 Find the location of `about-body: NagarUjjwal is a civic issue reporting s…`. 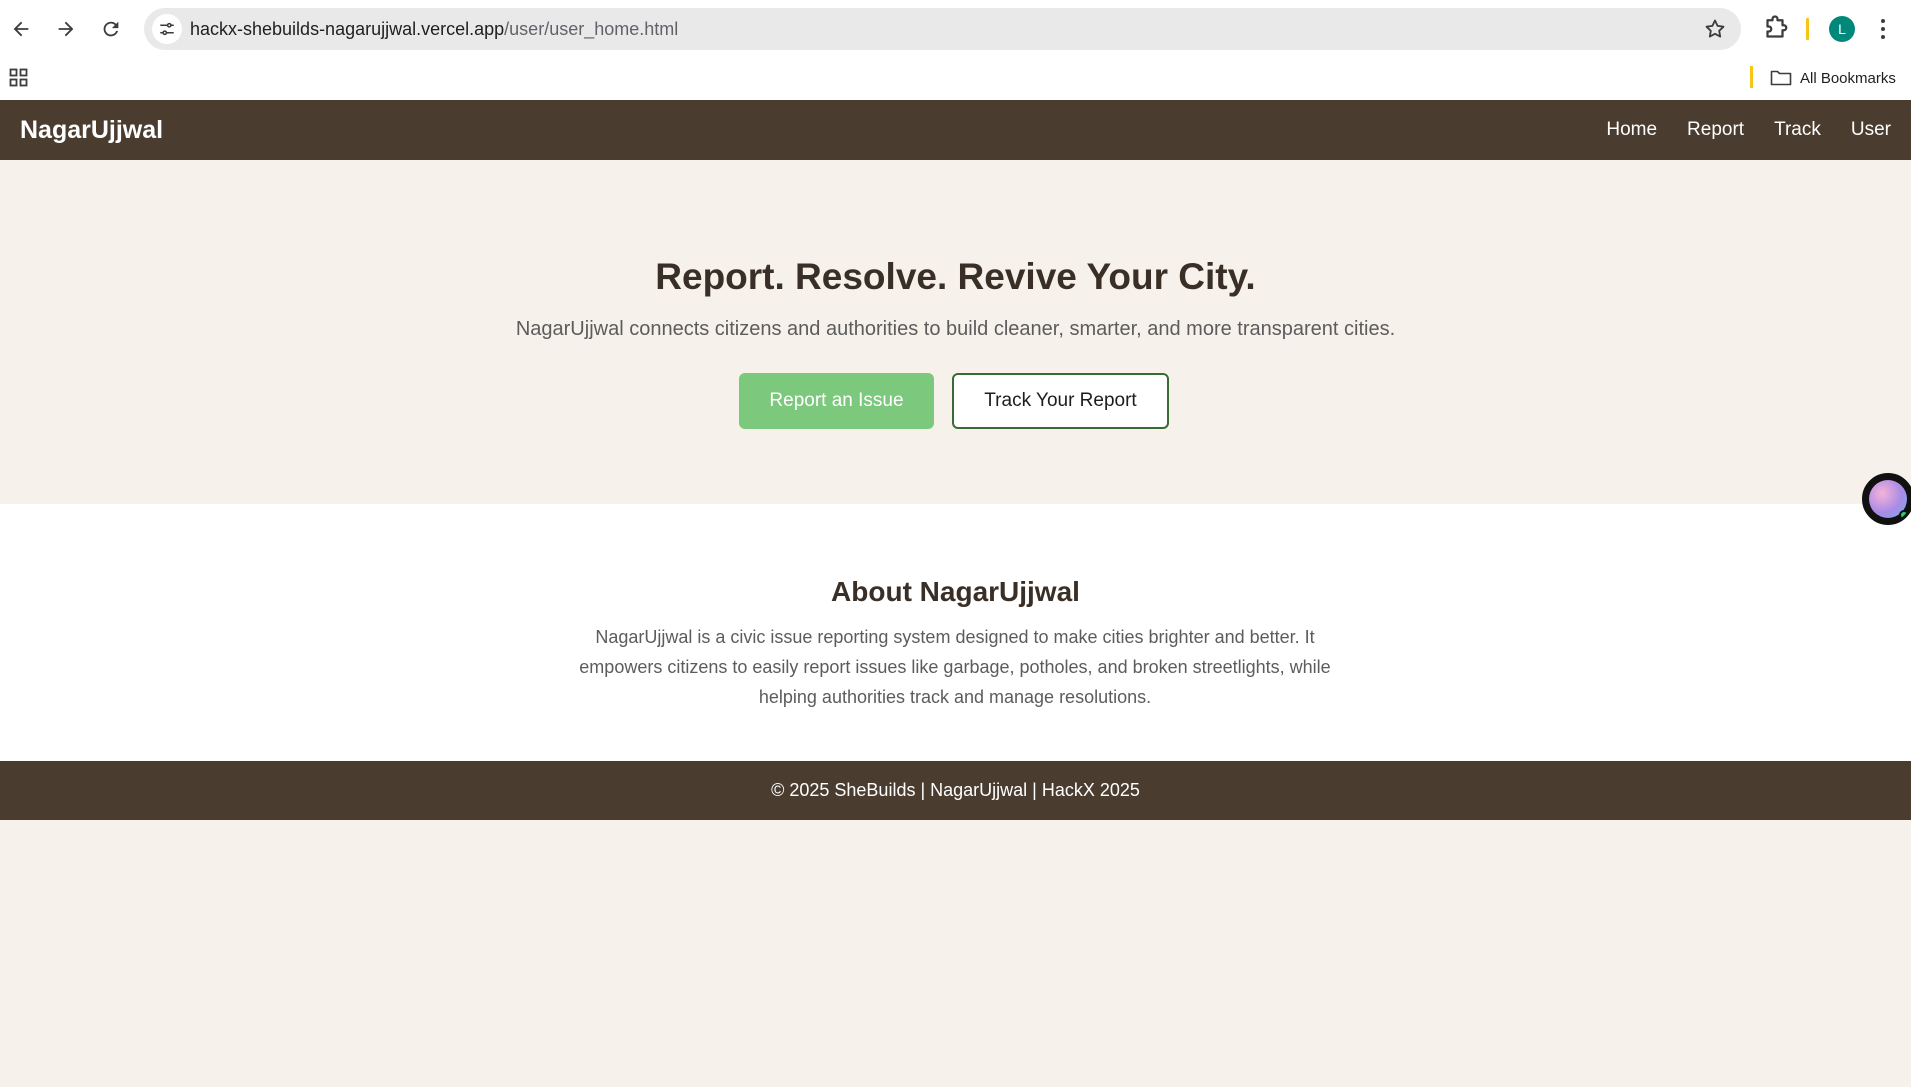

about-body: NagarUjjwal is a civic issue reporting s… is located at coordinates (955, 667).